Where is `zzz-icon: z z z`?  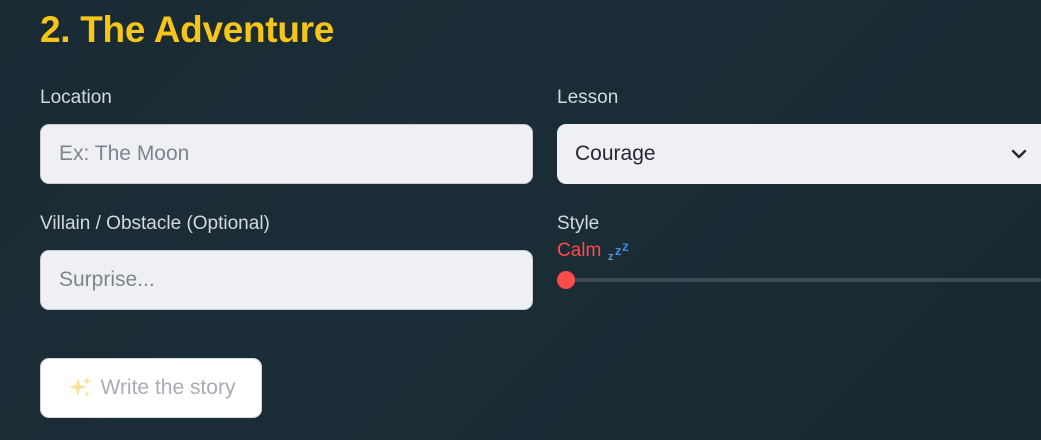
zzz-icon: z z z is located at coordinates (618, 251).